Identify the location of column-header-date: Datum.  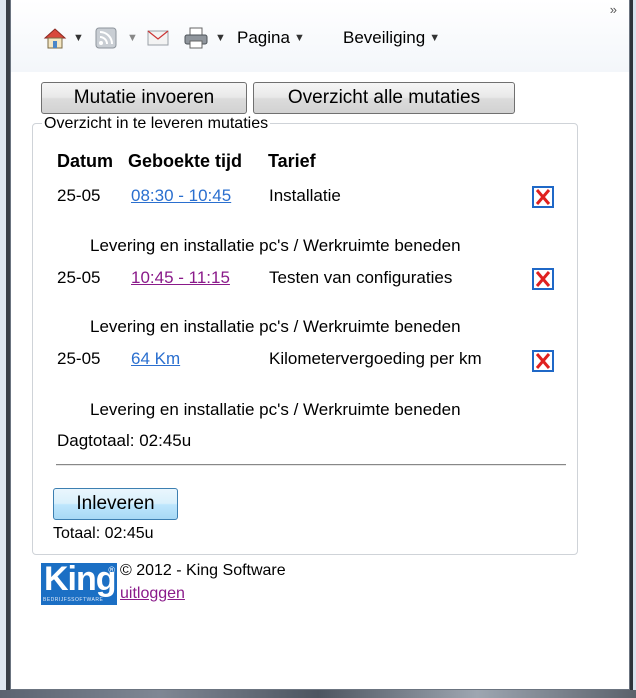
(85, 161).